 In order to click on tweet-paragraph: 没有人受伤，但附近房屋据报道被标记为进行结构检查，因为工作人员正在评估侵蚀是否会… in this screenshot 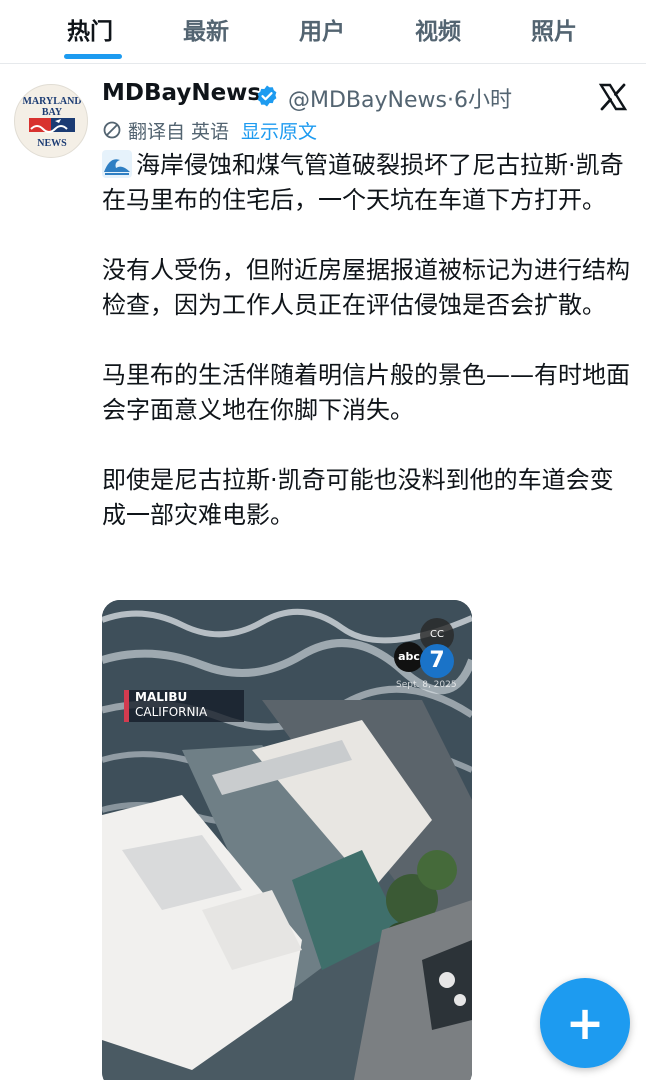, I will do `click(366, 287)`.